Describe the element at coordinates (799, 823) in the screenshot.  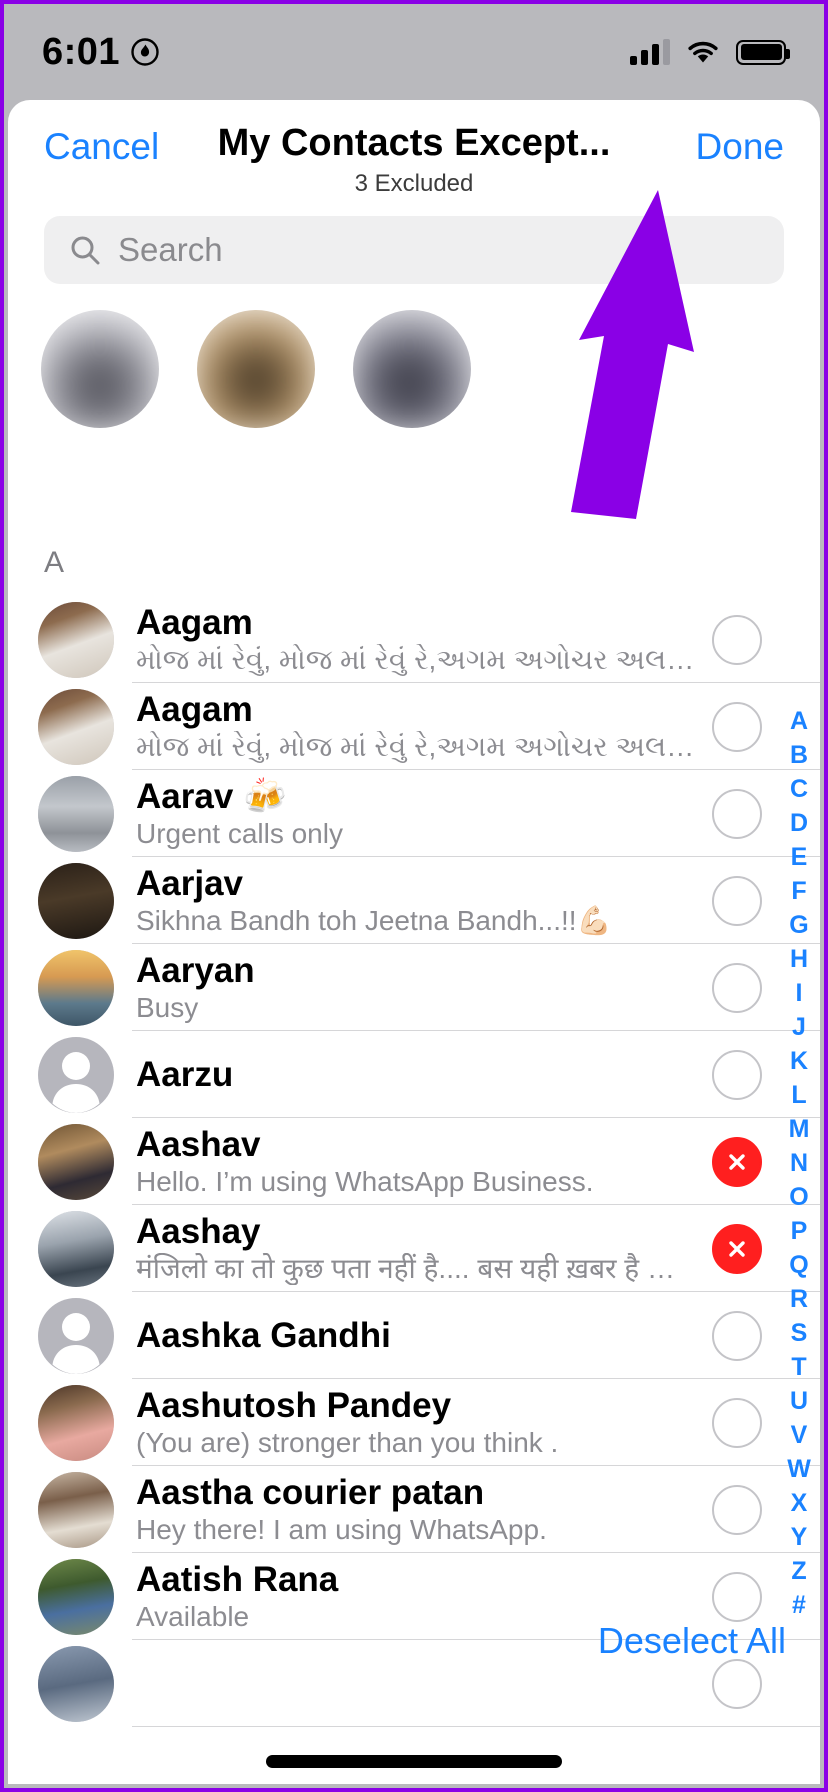
I see `index-letter: D` at that location.